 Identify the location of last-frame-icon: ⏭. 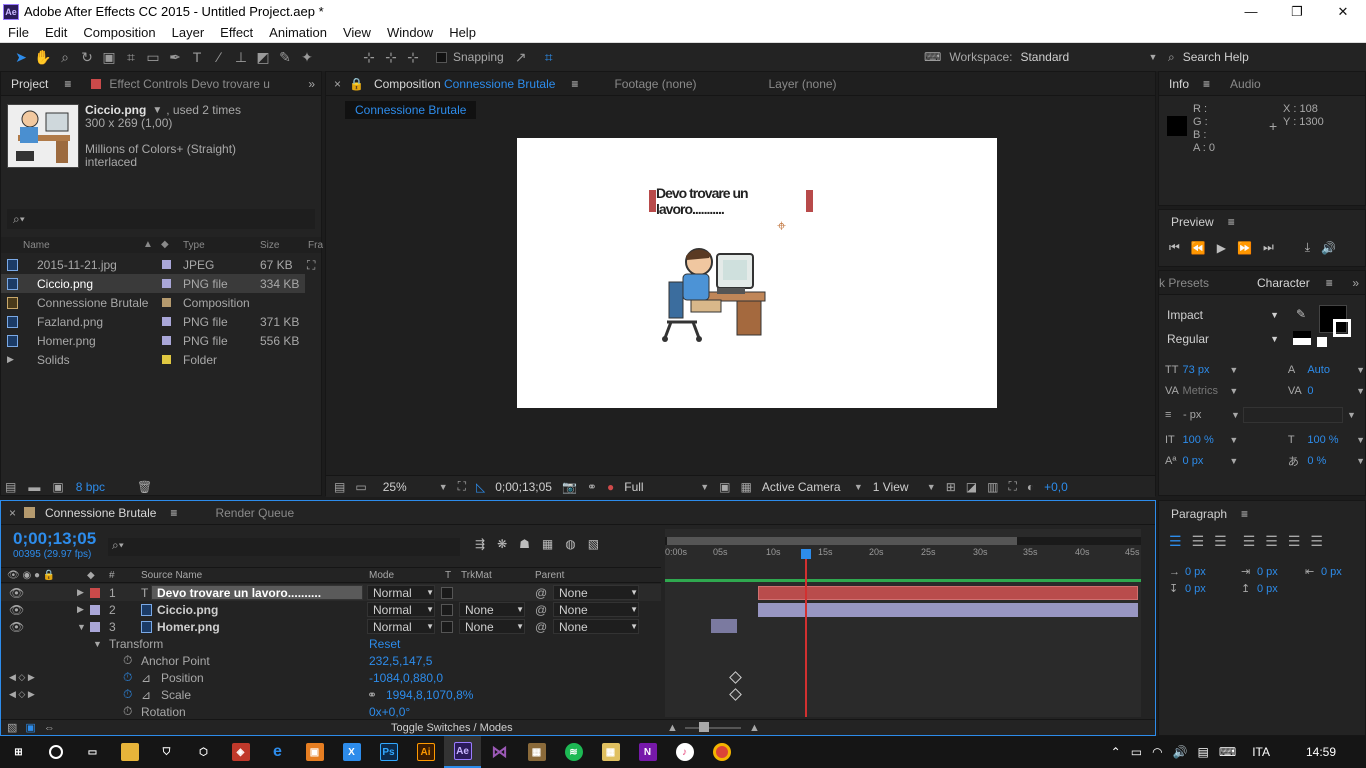
(1268, 247).